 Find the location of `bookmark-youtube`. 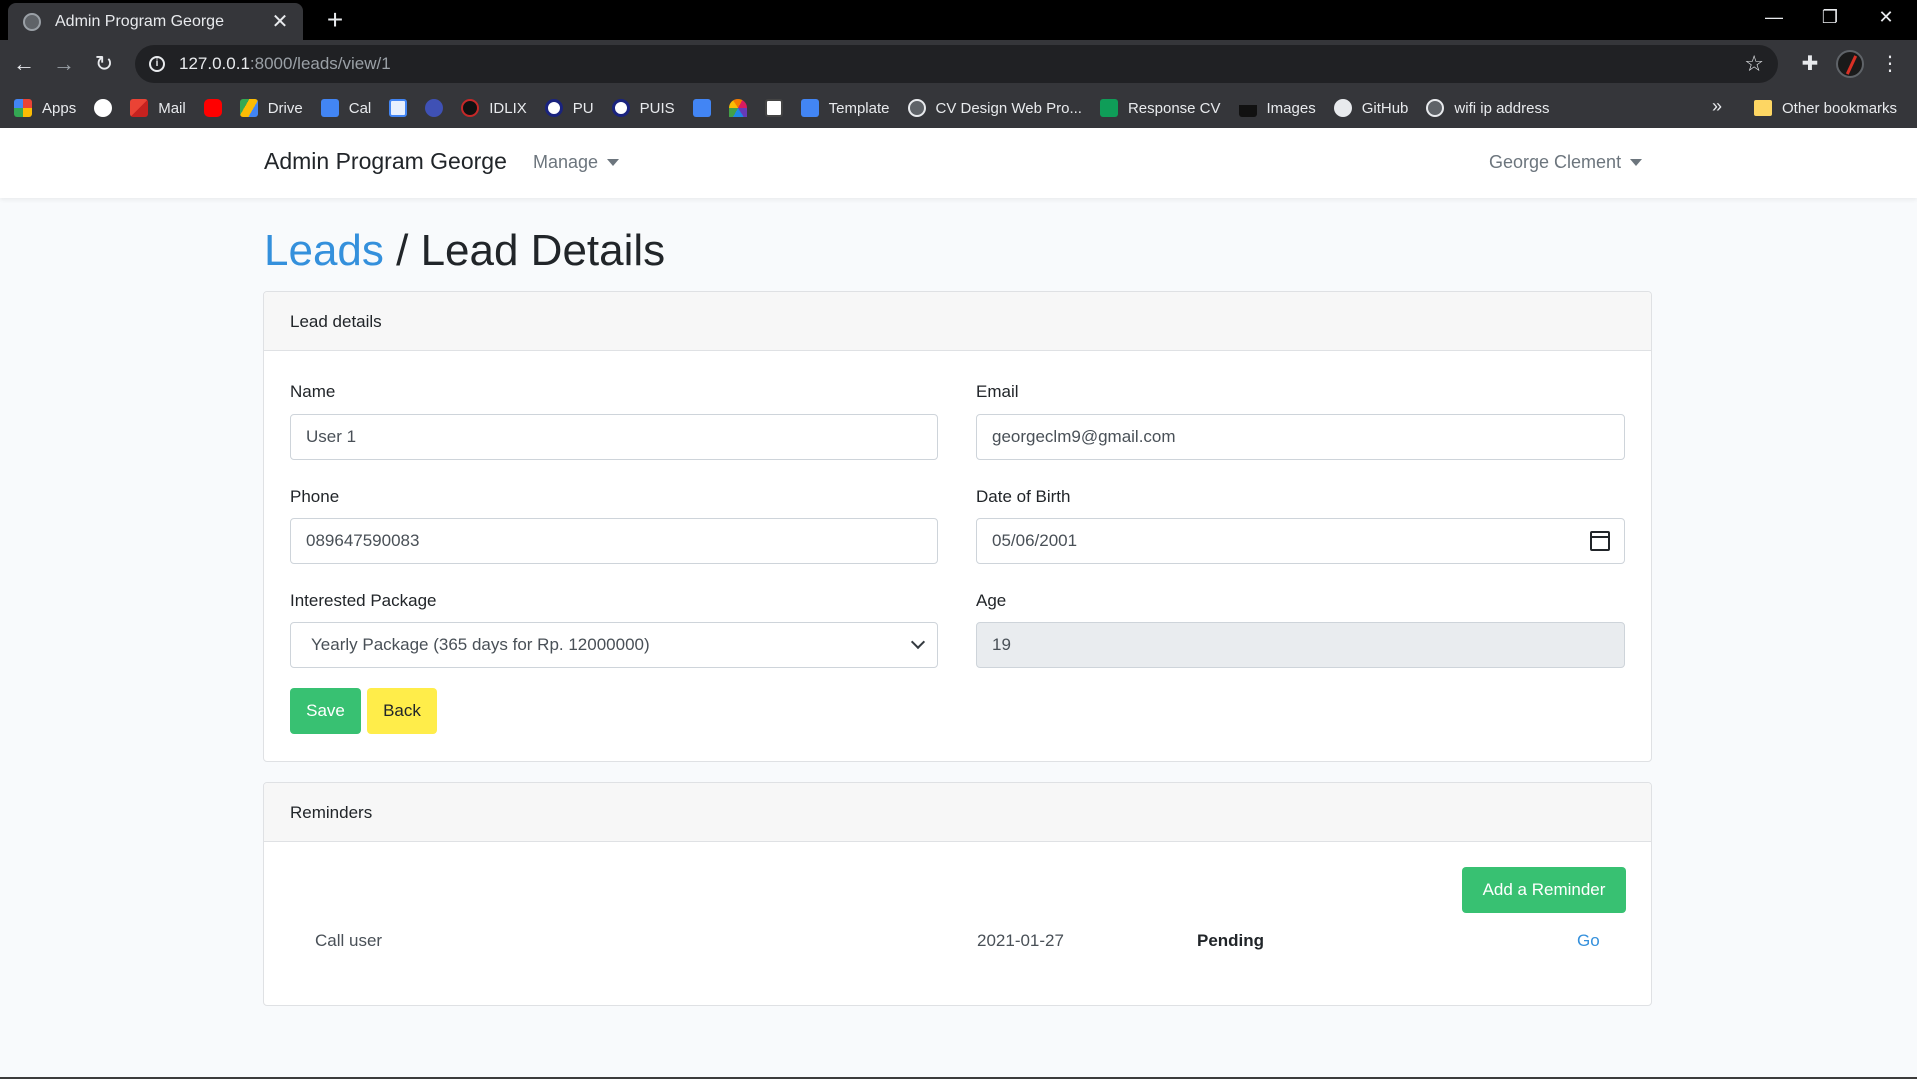

bookmark-youtube is located at coordinates (212, 108).